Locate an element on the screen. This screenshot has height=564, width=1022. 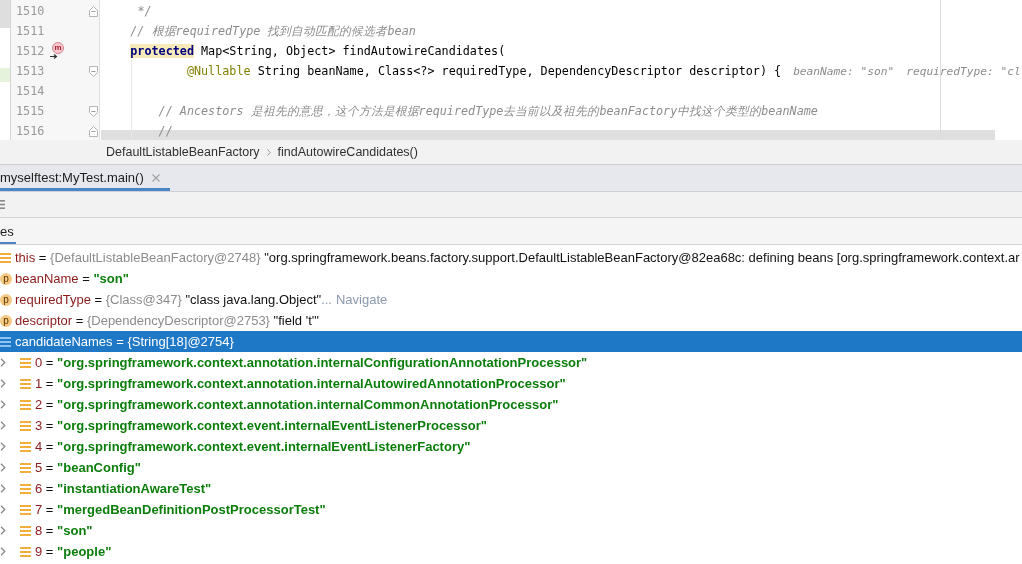
menu-icon is located at coordinates (2, 204).